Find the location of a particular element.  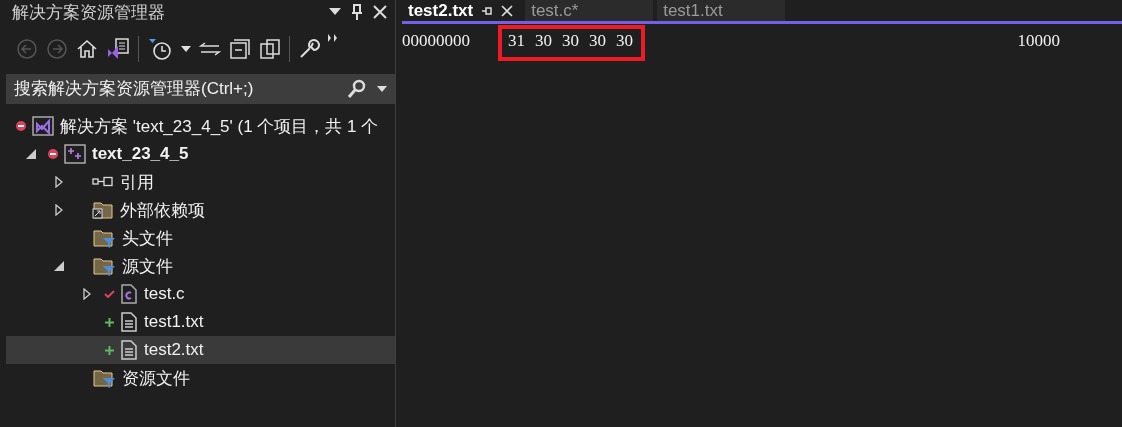

hex-byte: 31 is located at coordinates (516, 41).